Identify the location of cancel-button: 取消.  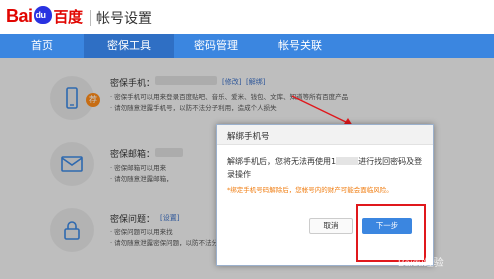
(331, 226).